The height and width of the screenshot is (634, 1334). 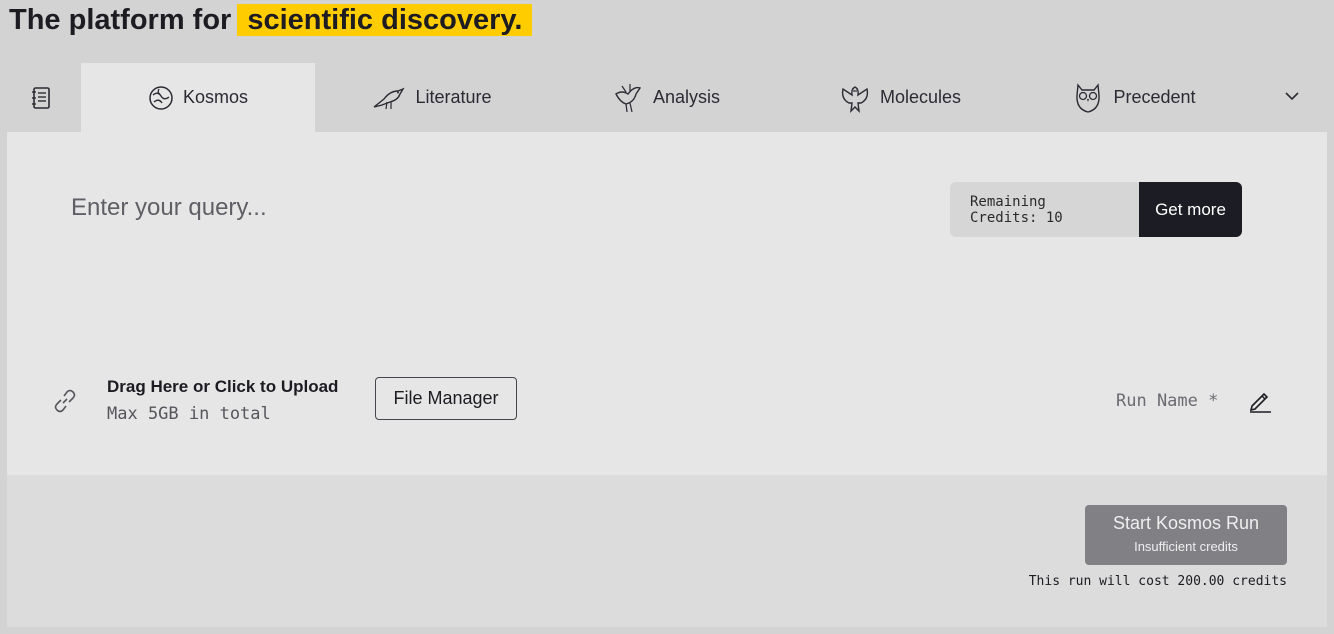 I want to click on chevron-down-icon, so click(x=1292, y=98).